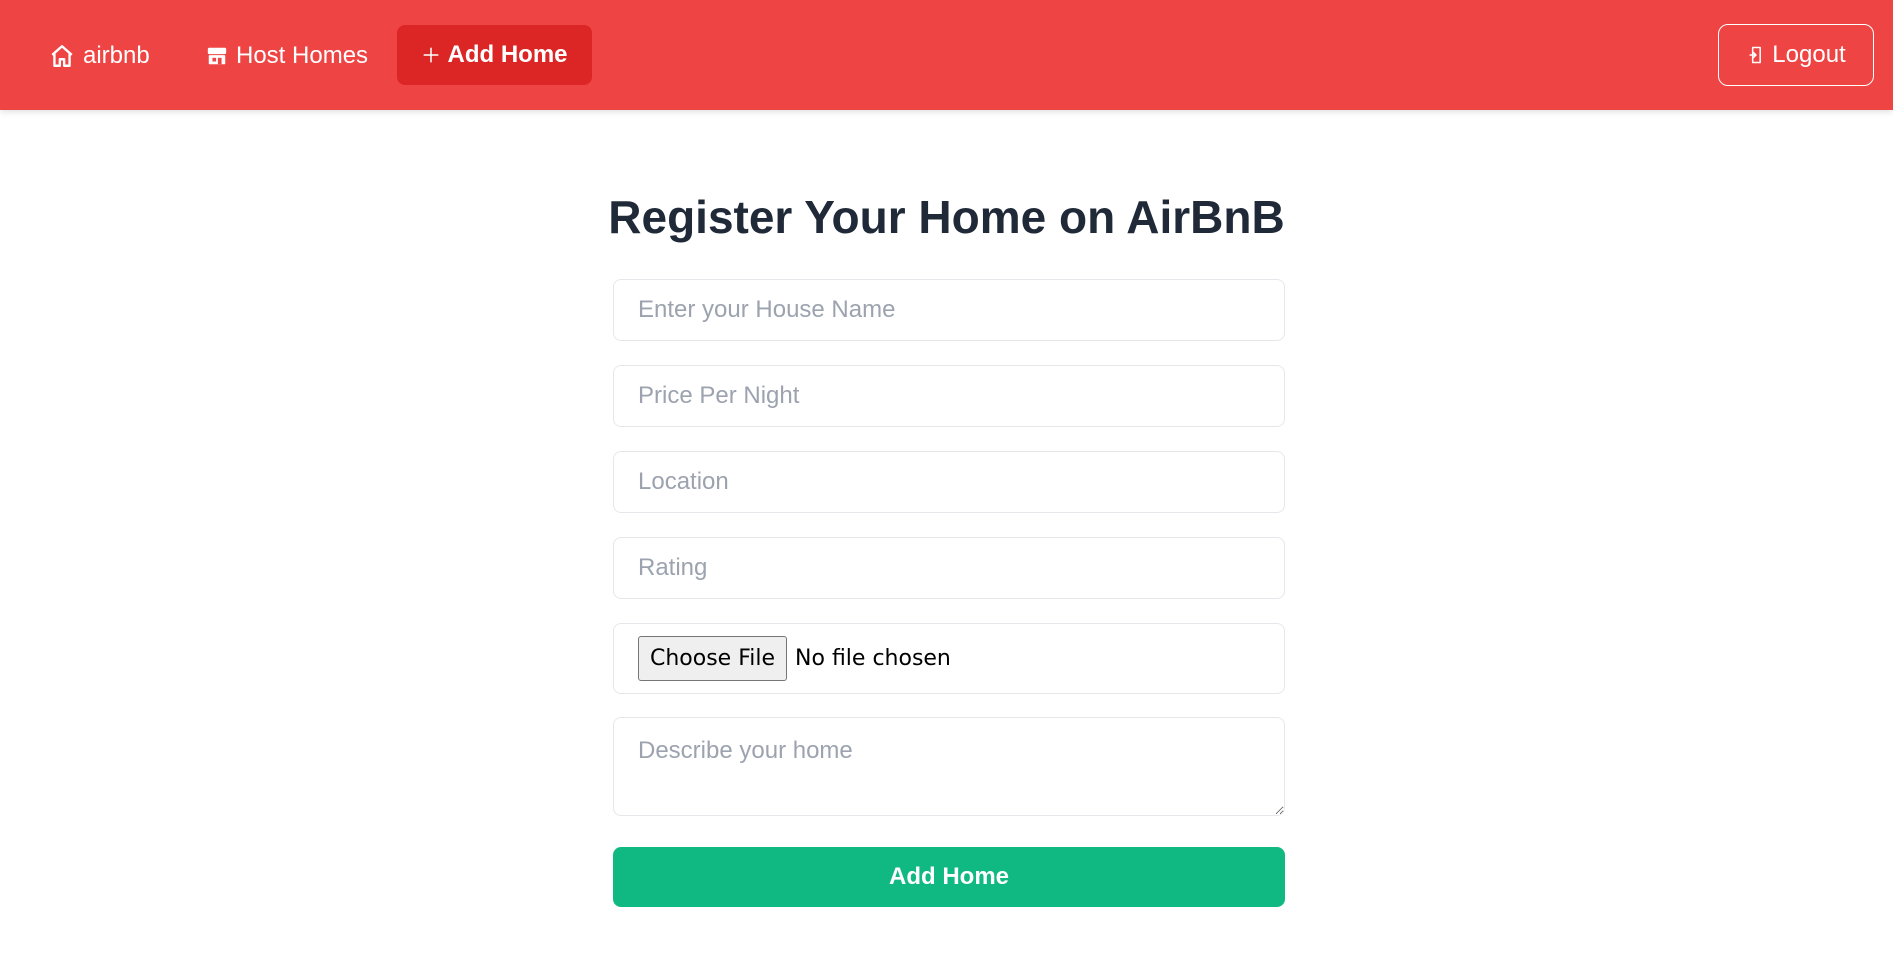 The image size is (1893, 955). I want to click on price-per-night-input, so click(949, 396).